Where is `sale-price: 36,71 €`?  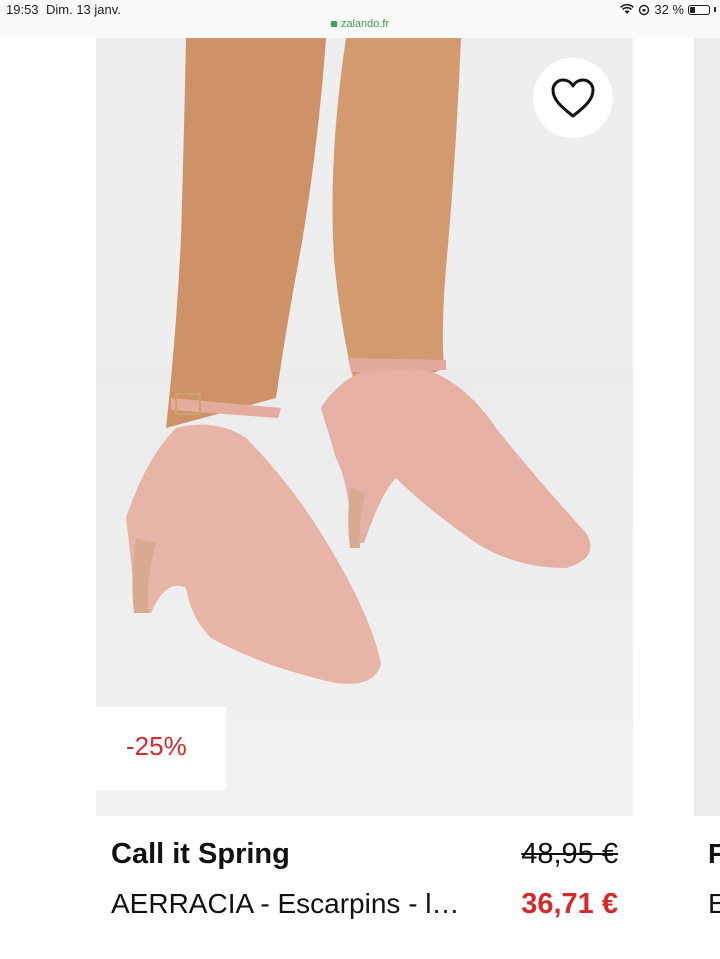
sale-price: 36,71 € is located at coordinates (569, 904).